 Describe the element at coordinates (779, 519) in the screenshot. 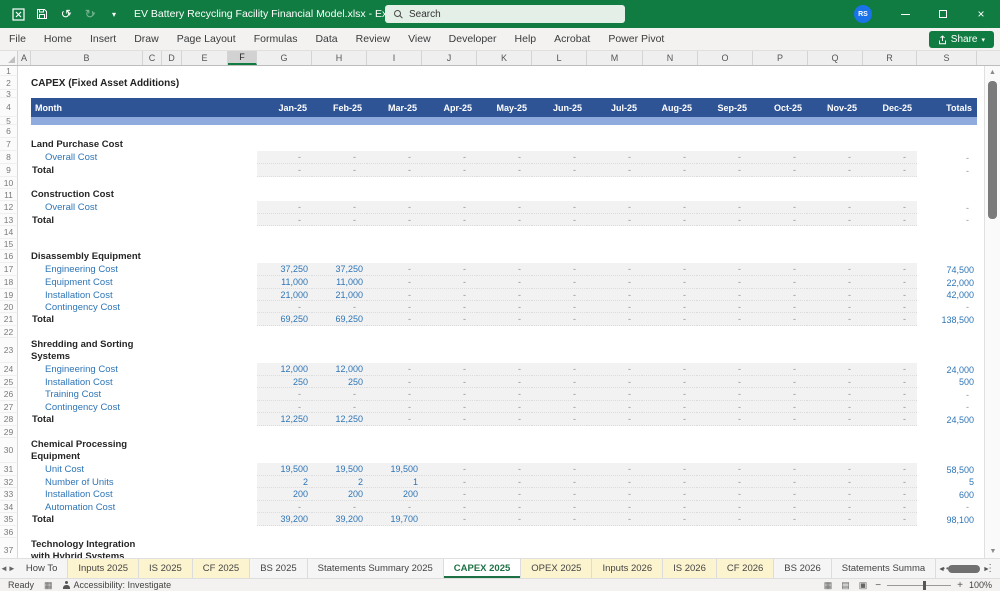

I see `value-cell-r35-m10: -` at that location.